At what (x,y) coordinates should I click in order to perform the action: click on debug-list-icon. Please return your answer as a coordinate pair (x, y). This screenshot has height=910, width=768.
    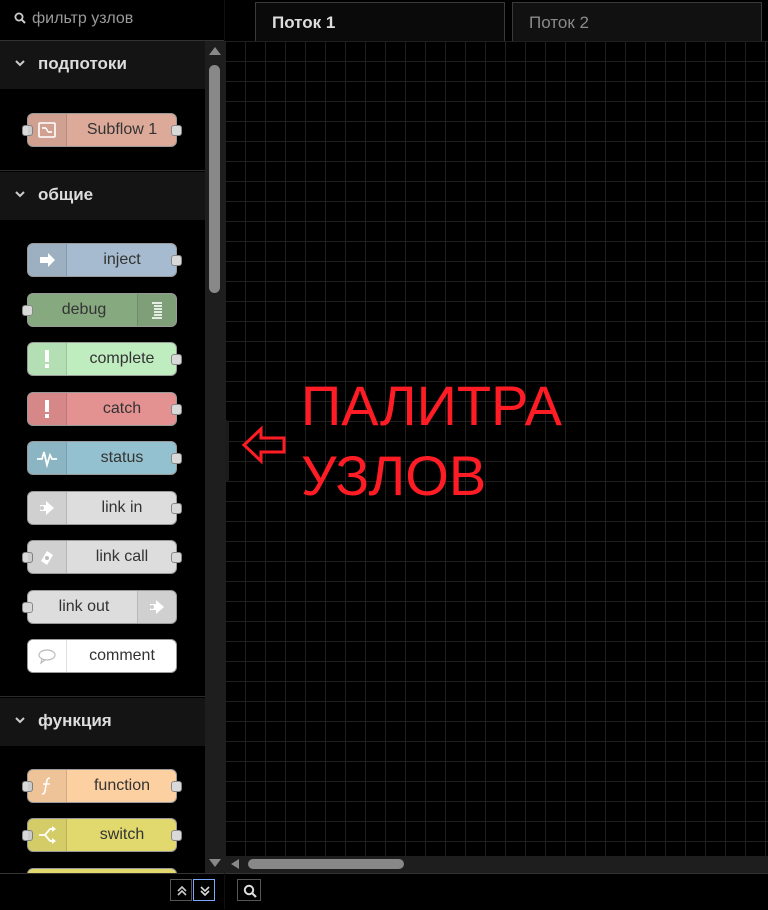
    Looking at the image, I should click on (157, 310).